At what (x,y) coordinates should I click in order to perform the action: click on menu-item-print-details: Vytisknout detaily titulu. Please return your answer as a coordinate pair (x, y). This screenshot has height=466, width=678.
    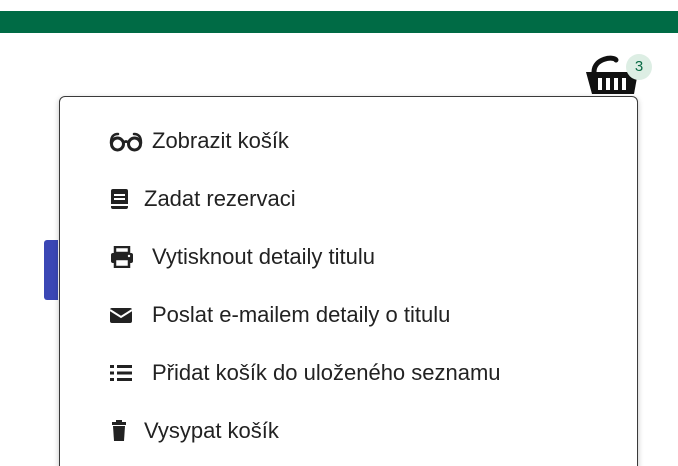
    Looking at the image, I should click on (241, 257).